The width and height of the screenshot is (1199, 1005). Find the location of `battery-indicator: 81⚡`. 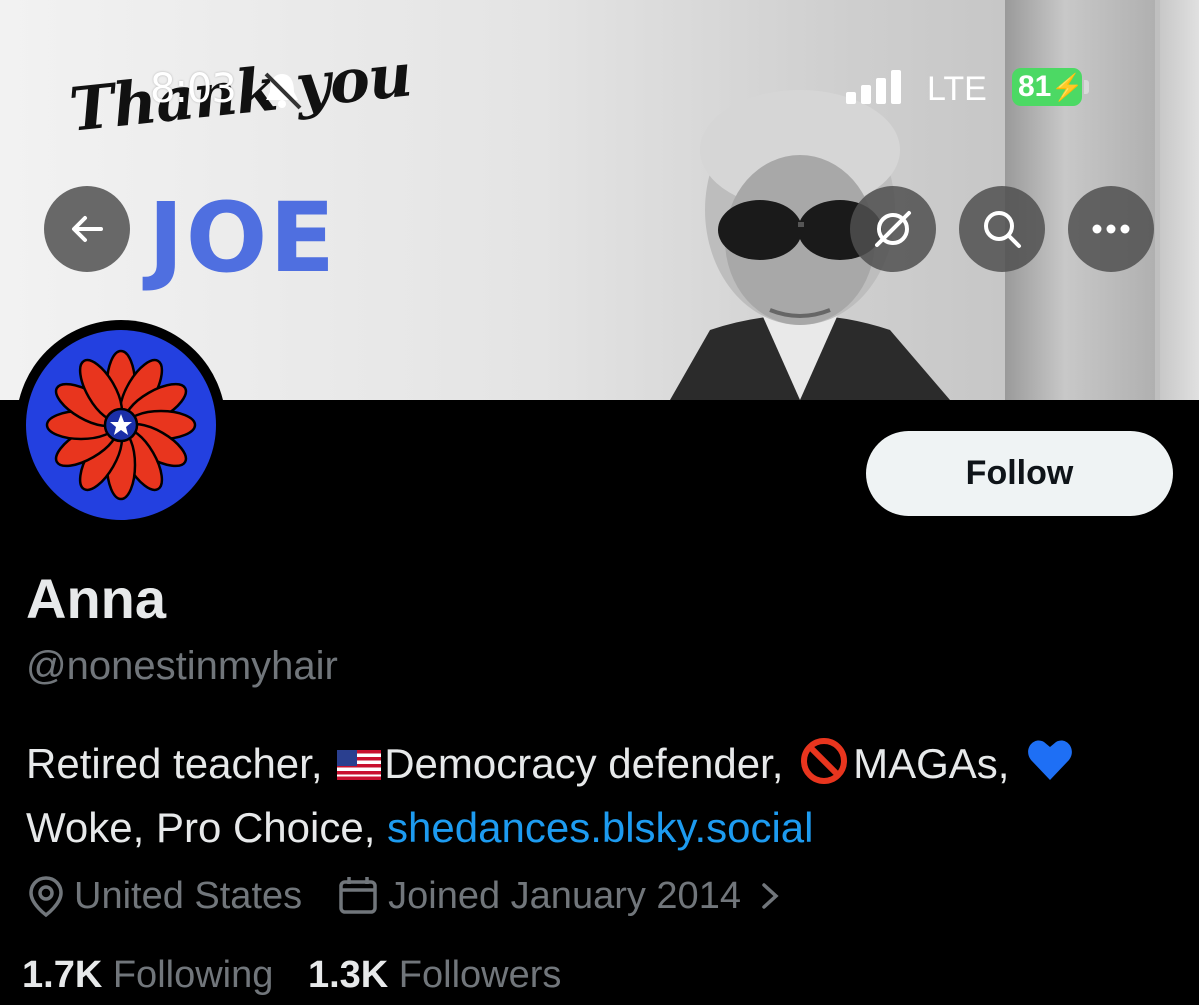

battery-indicator: 81⚡ is located at coordinates (1051, 87).